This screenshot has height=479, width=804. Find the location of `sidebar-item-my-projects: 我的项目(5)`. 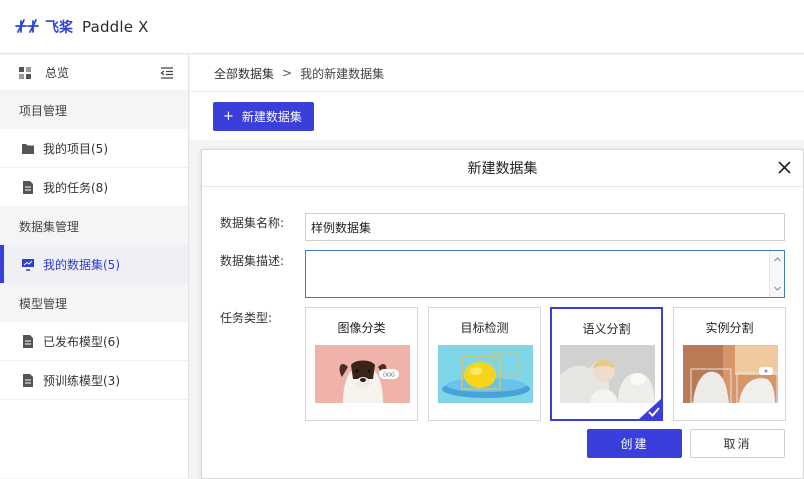

sidebar-item-my-projects: 我的项目(5) is located at coordinates (94, 148).